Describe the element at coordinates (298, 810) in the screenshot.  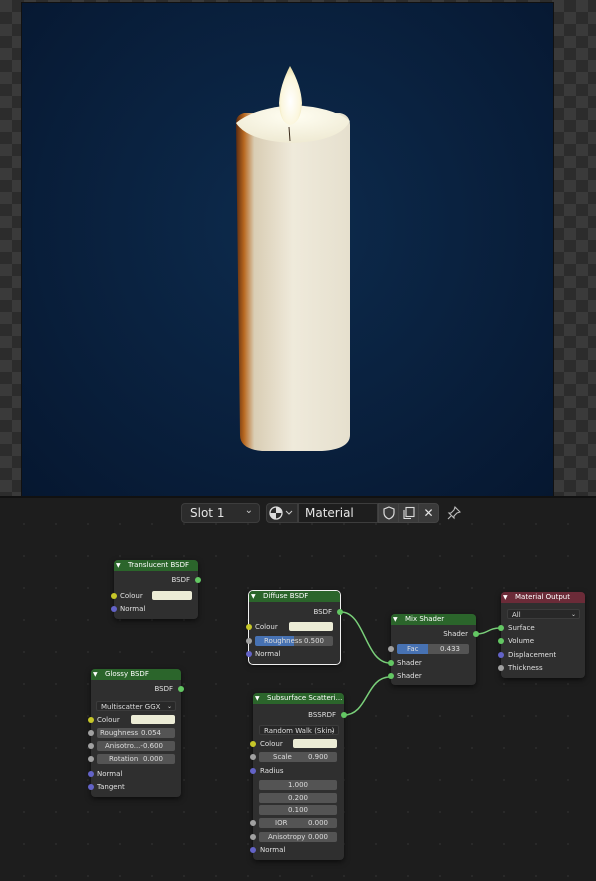
I see `radius-z-field: 0.100` at that location.